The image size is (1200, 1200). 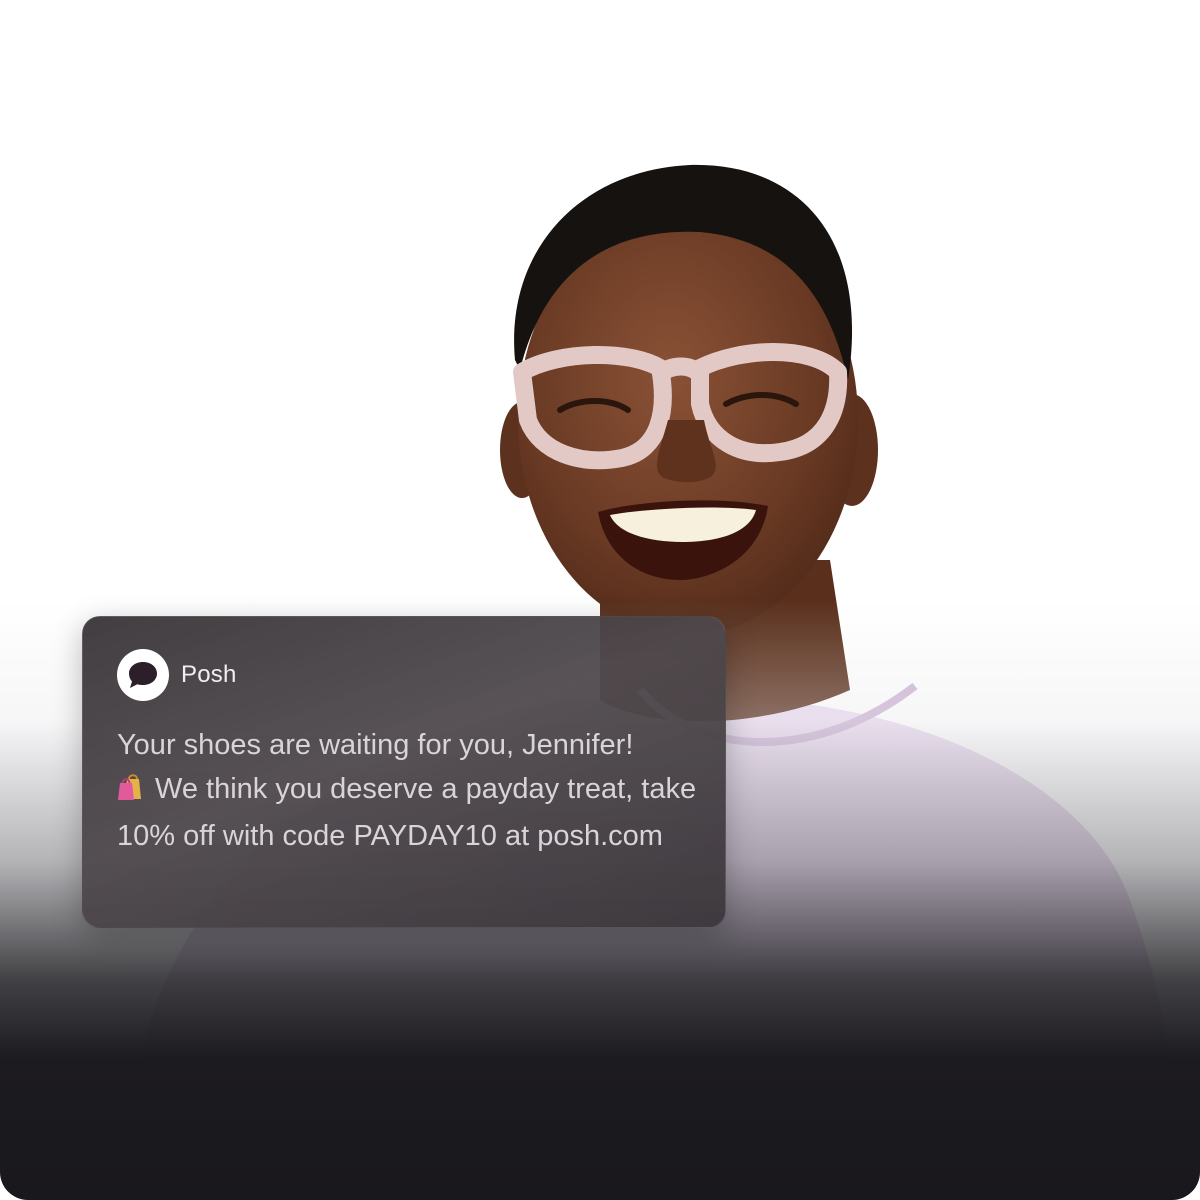 What do you see at coordinates (143, 675) in the screenshot?
I see `chat-bubble-icon` at bounding box center [143, 675].